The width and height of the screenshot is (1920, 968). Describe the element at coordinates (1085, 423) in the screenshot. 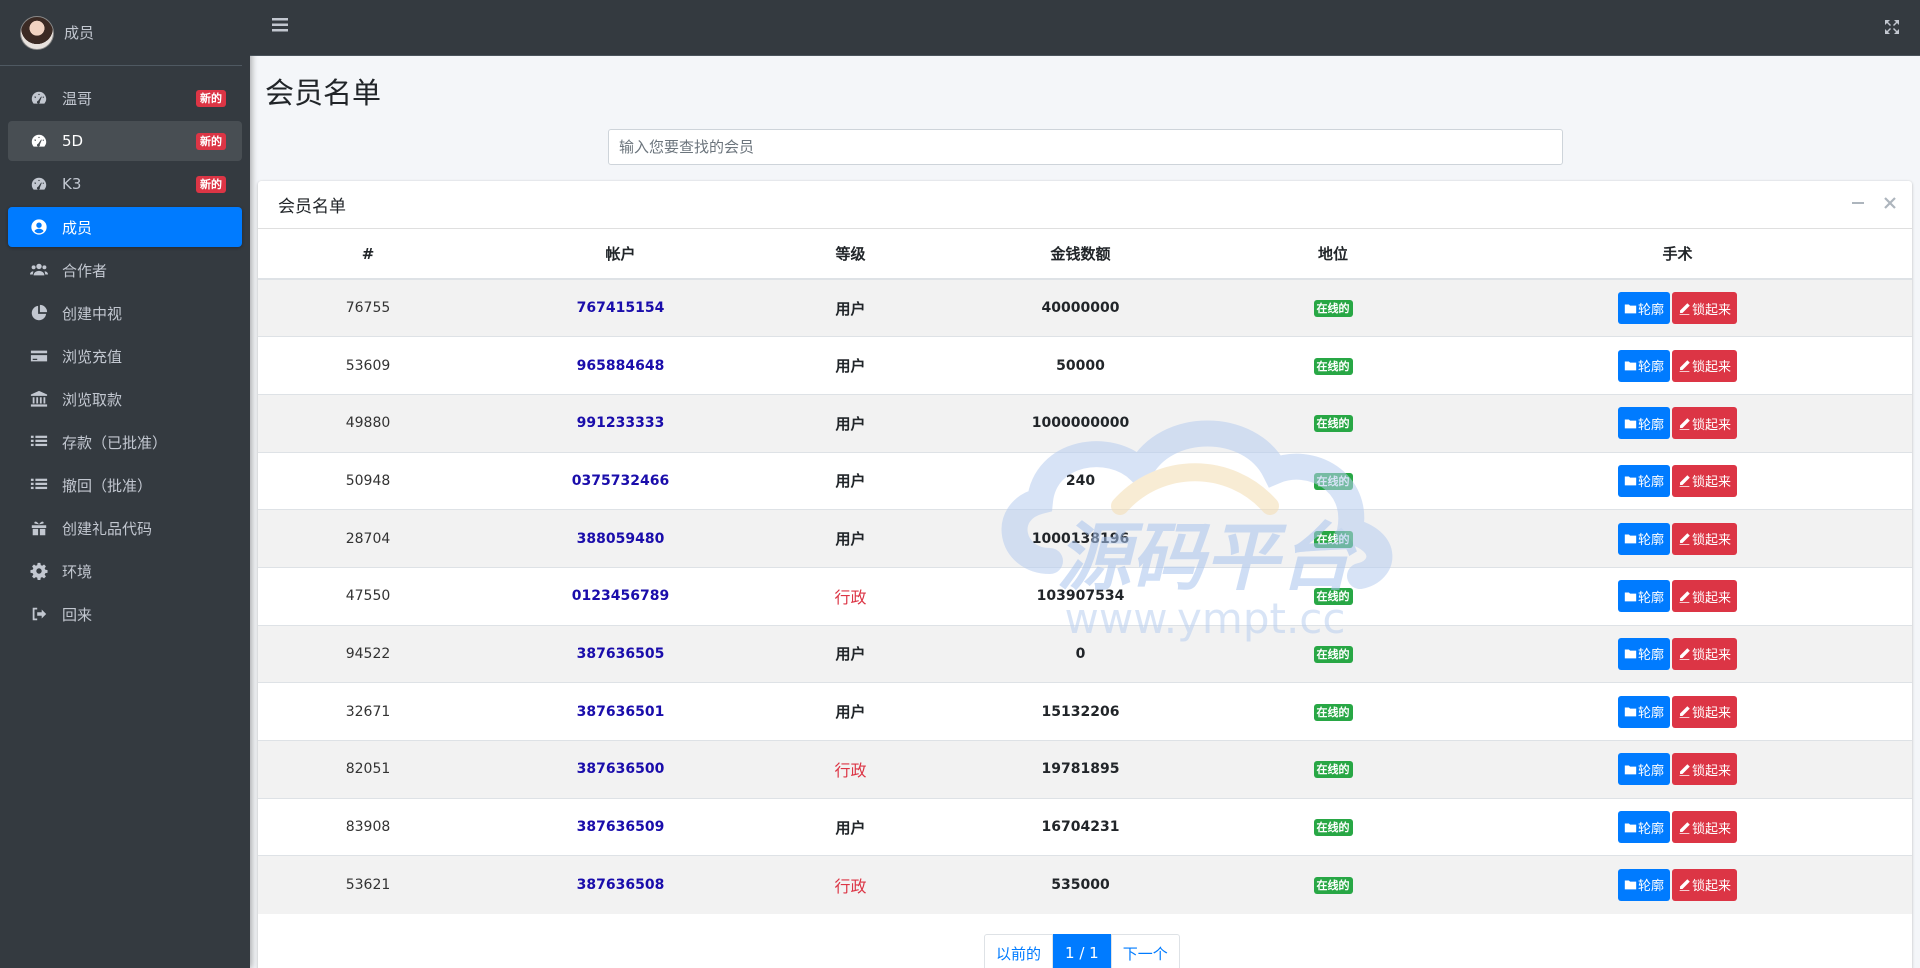

I see `table-row: 49880 991233333 用户 1000000000 在线的 轮廓 锁起来` at that location.